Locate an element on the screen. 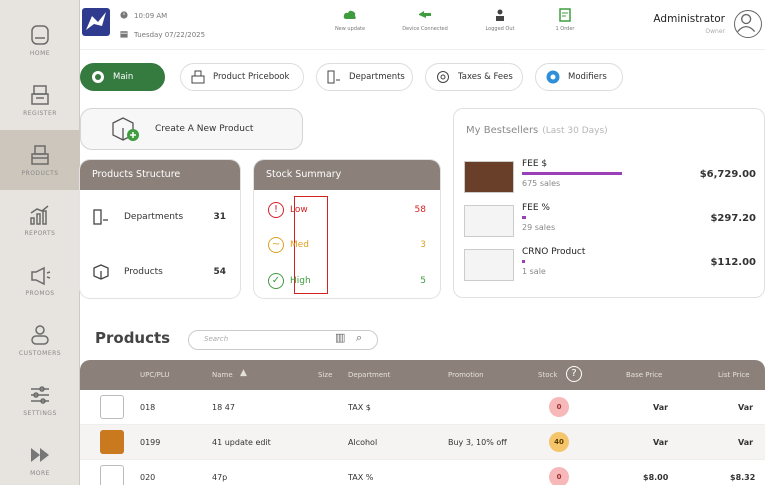 The image size is (765, 485). sidebar-item-products: PRODUCTS is located at coordinates (40, 160).